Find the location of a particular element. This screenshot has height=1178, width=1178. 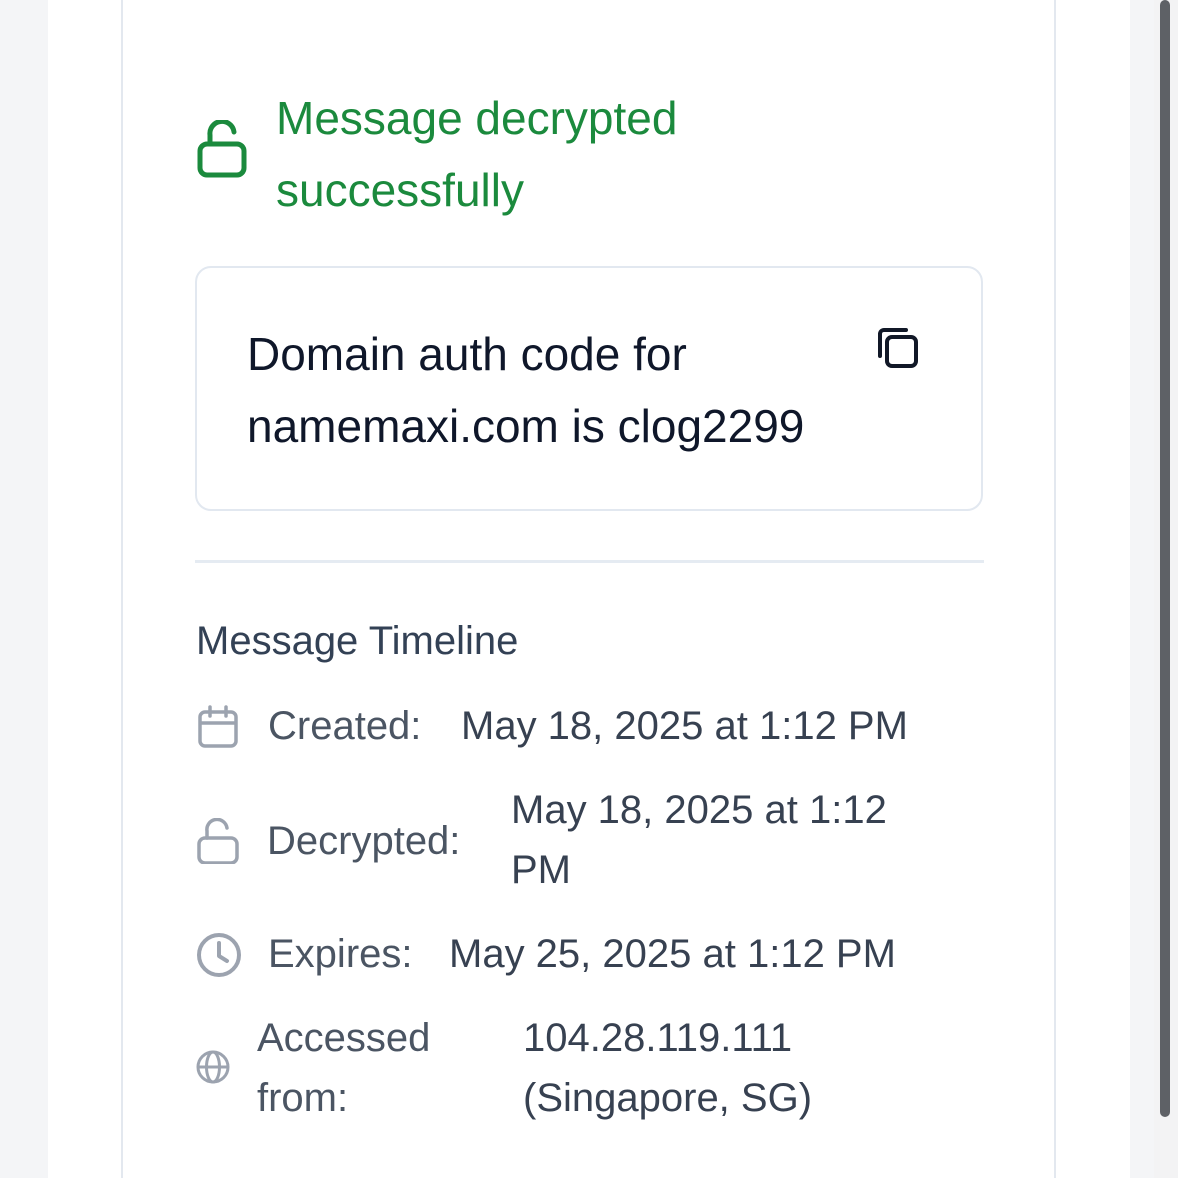

timeline-value-expires: May 25, 2025 at 1:12 PM is located at coordinates (672, 954).